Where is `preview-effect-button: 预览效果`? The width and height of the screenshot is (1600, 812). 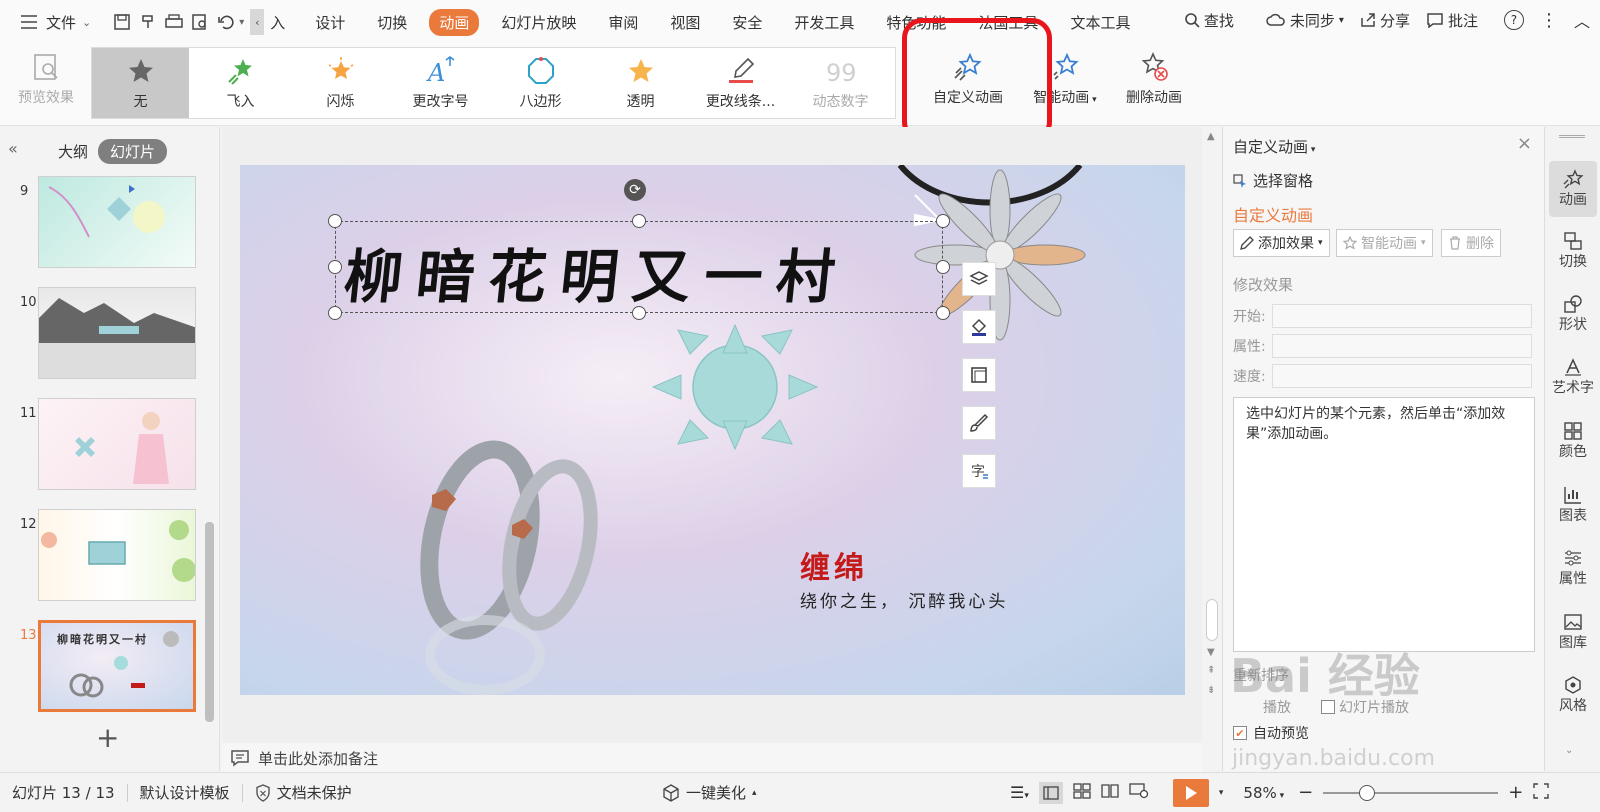
preview-effect-button: 预览效果 is located at coordinates (46, 83).